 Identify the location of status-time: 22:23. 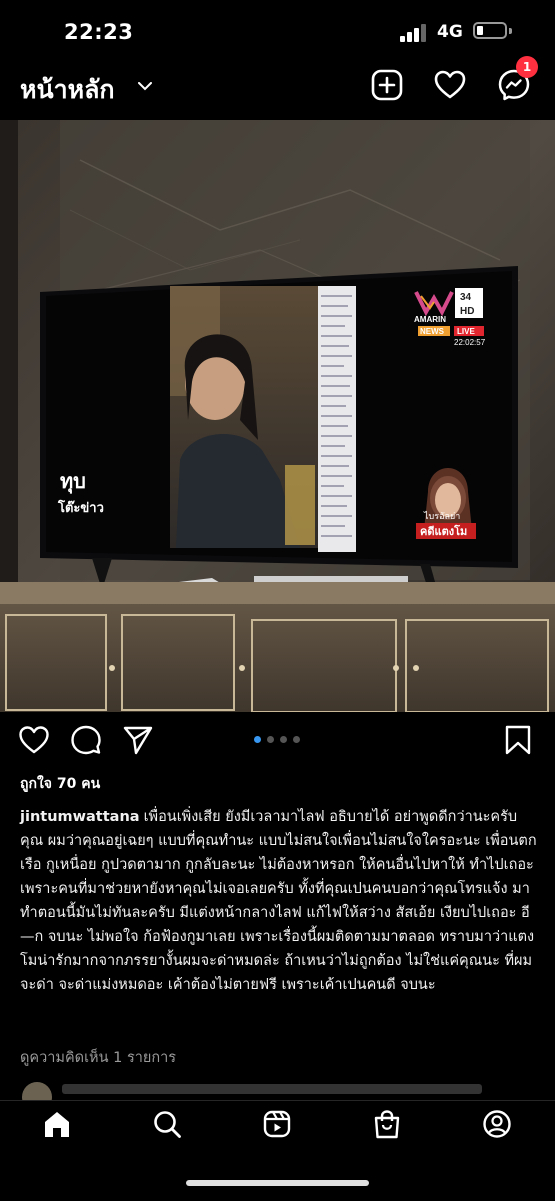
(99, 32).